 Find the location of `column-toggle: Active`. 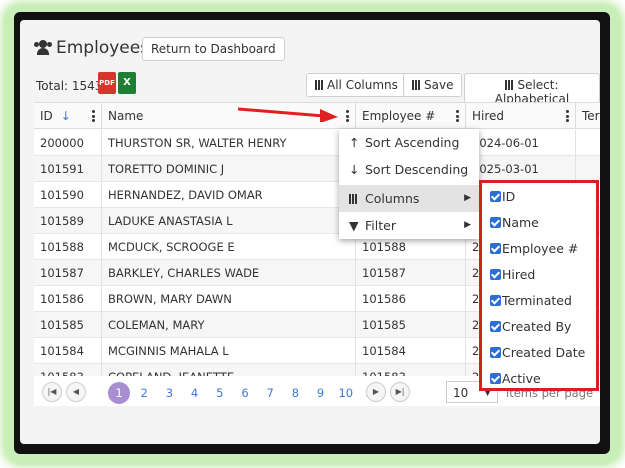

column-toggle: Active is located at coordinates (515, 378).